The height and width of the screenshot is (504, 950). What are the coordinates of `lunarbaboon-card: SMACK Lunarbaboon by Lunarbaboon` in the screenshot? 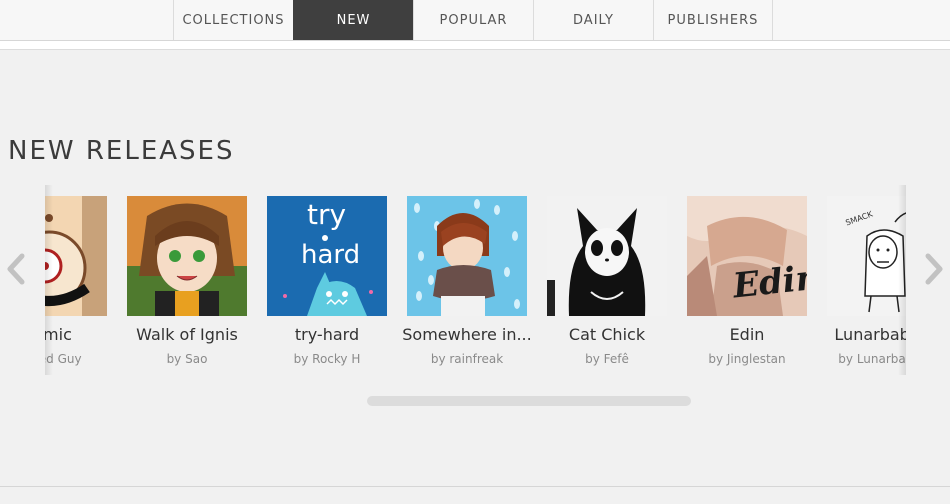 It's located at (861, 285).